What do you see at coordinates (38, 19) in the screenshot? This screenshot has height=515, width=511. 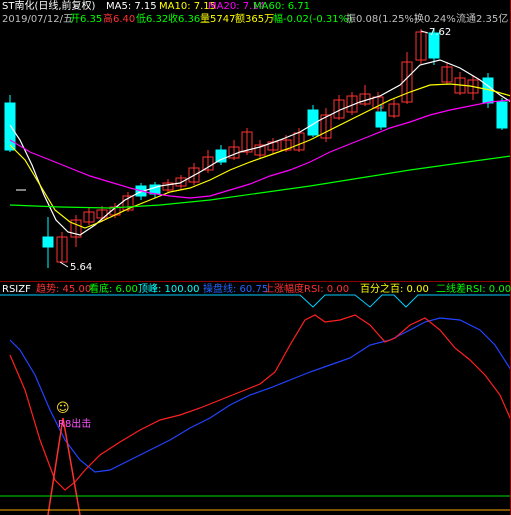 I see `bar-date: 2019/07/12/五` at bounding box center [38, 19].